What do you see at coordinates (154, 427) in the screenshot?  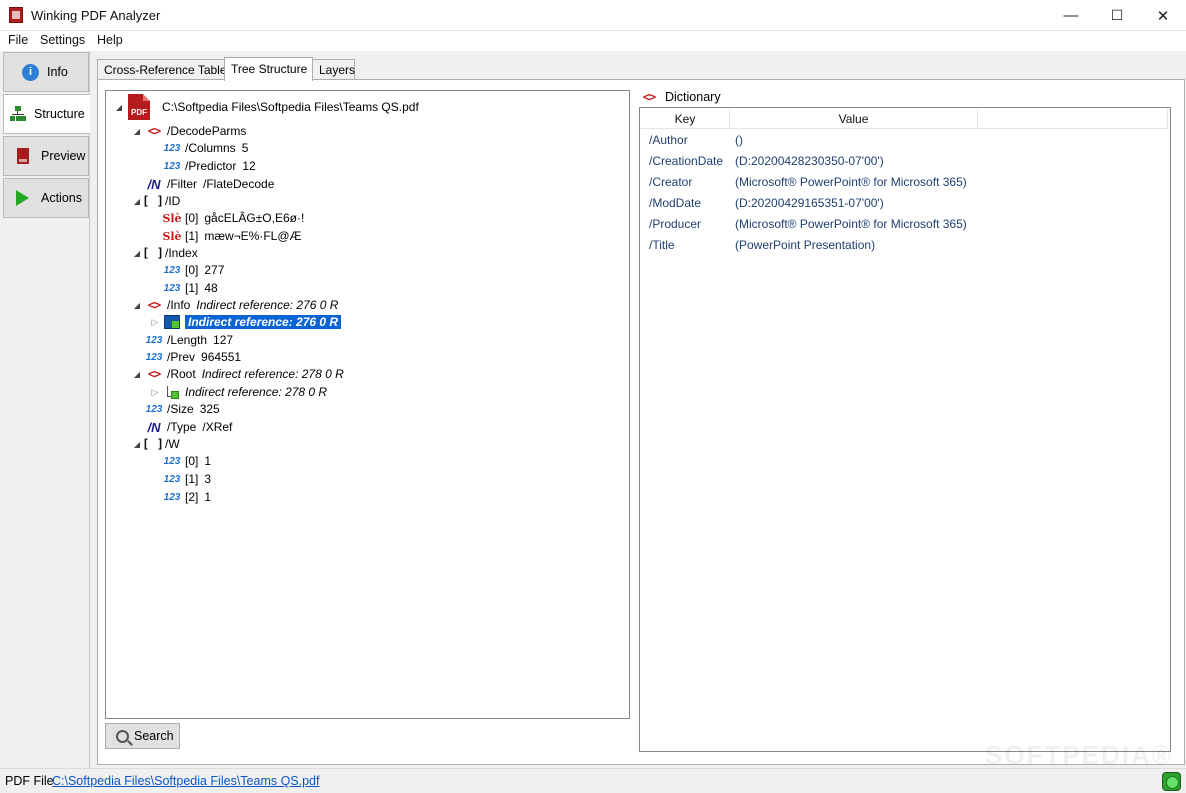 I see `name-icon: /N` at bounding box center [154, 427].